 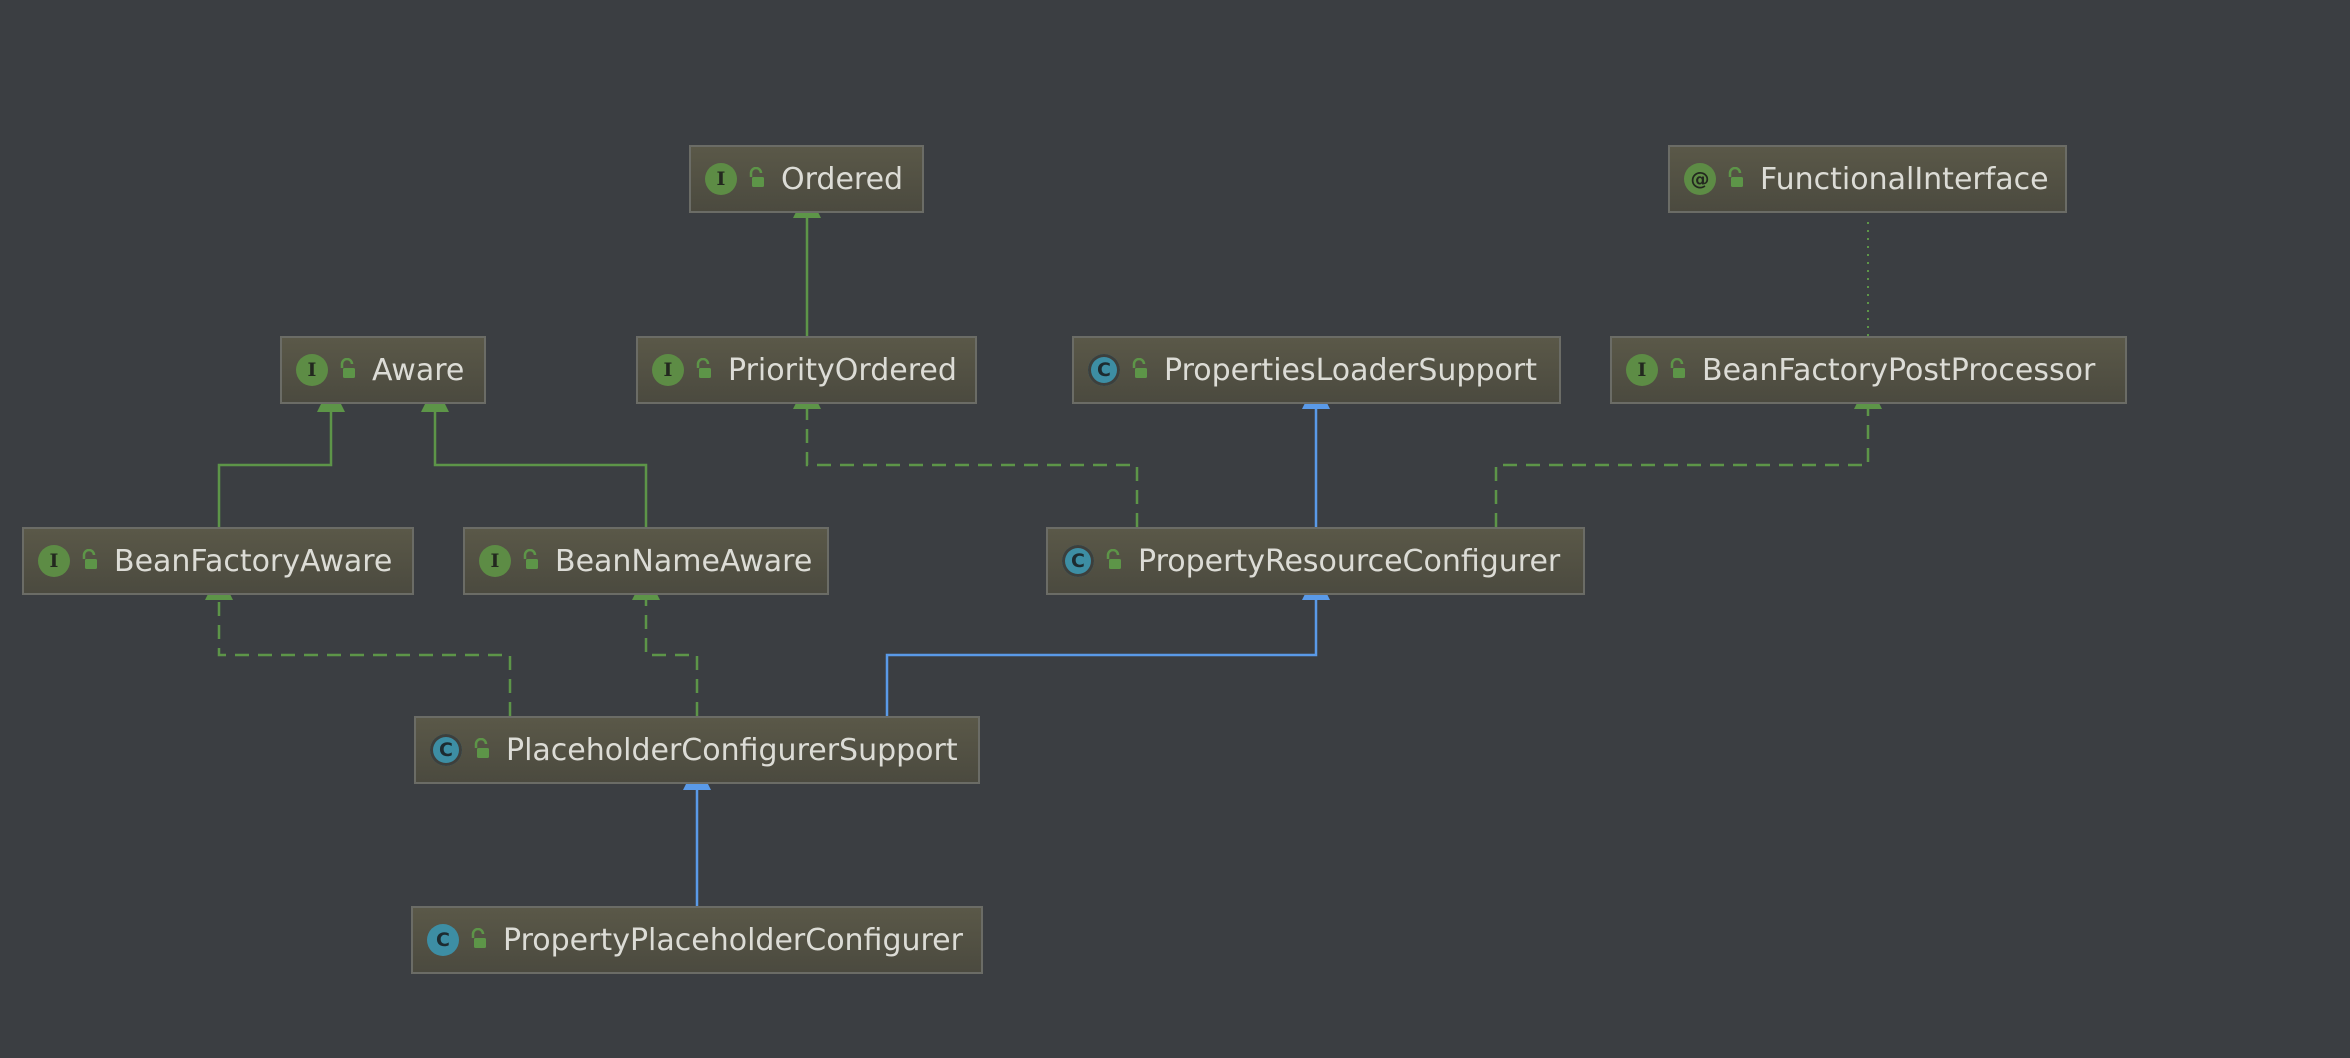 I want to click on node-property-placeholder-configurer: C PropertyPlaceholderConfigurer, so click(x=697, y=940).